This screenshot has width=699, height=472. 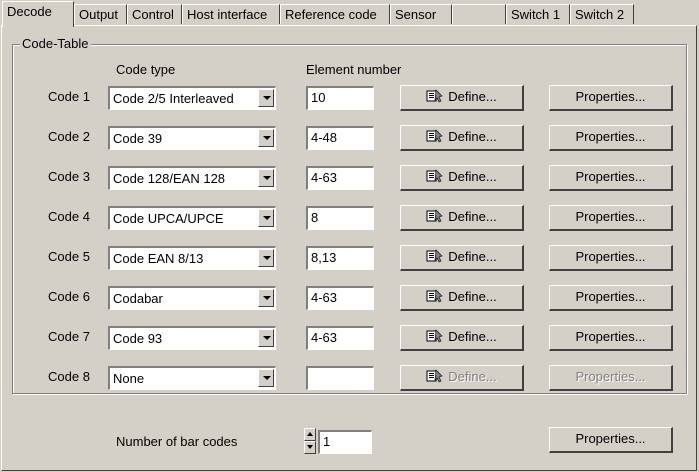 I want to click on code-type-value: Code UPCA/UPCE, so click(x=168, y=218).